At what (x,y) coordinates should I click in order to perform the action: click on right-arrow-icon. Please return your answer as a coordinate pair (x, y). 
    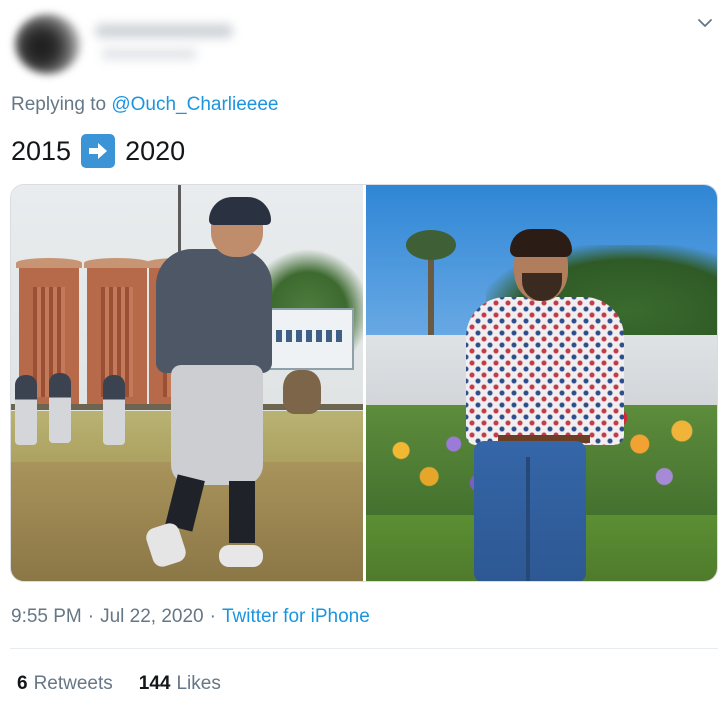
    Looking at the image, I should click on (98, 151).